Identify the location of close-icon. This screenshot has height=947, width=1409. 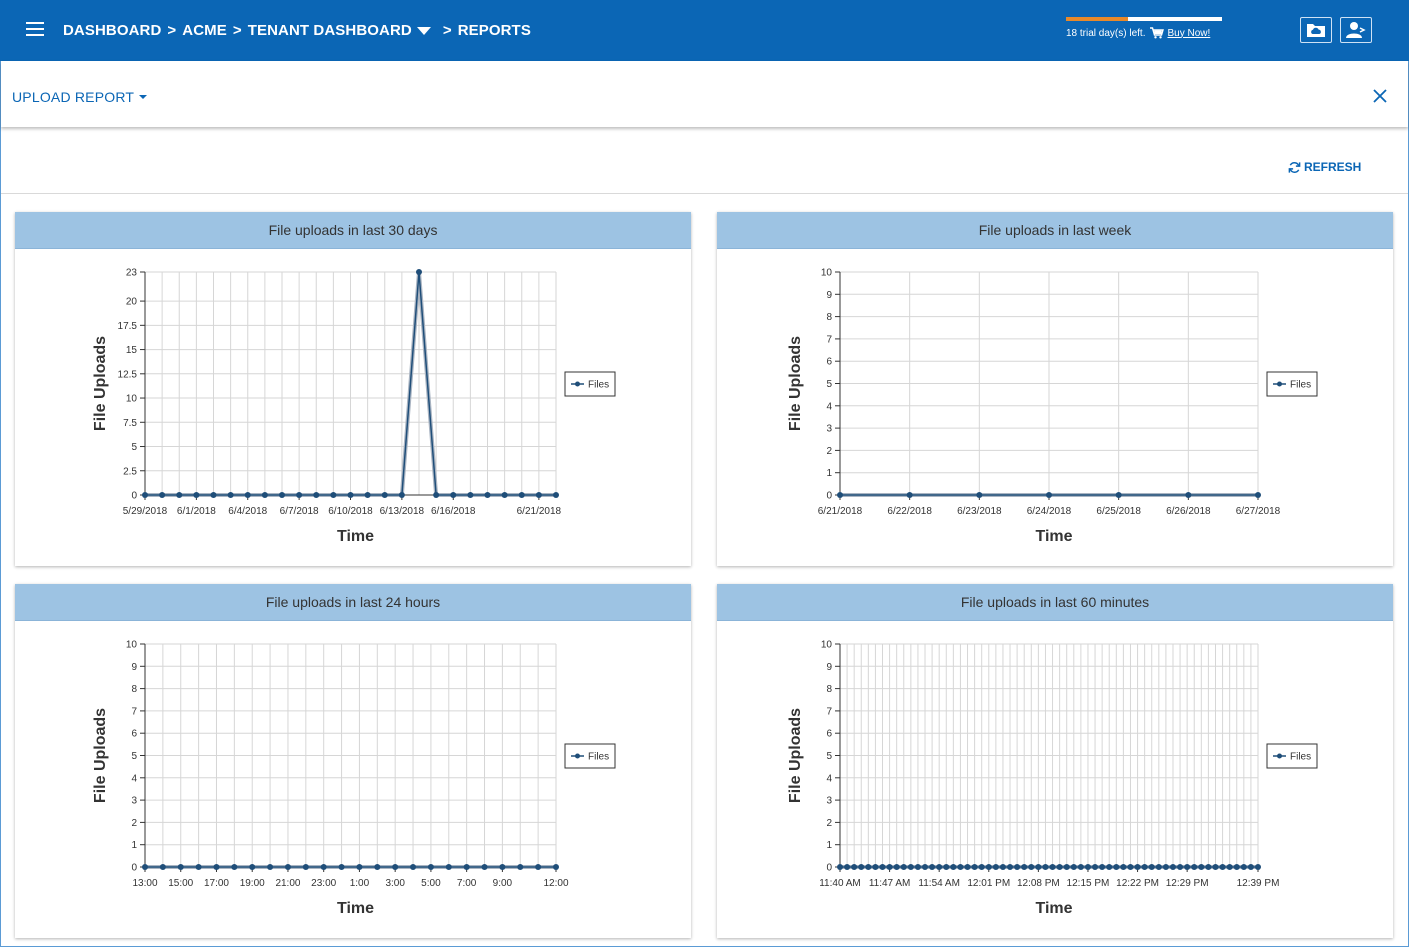
(1380, 96).